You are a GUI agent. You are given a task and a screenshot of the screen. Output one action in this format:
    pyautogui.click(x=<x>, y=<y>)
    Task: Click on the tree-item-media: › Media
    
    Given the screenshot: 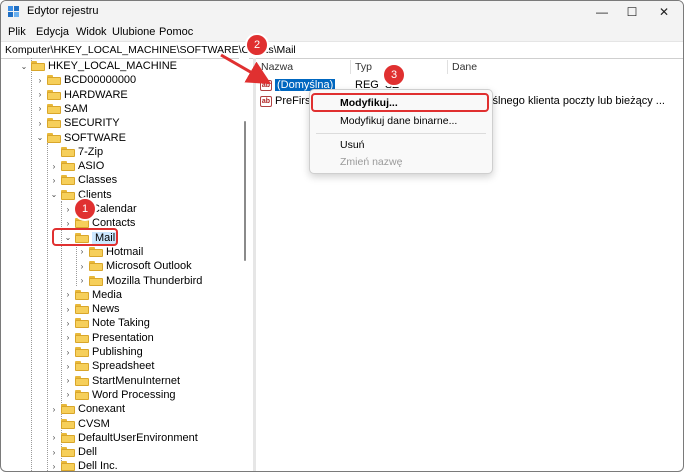 What is the action you would take?
    pyautogui.click(x=92, y=295)
    